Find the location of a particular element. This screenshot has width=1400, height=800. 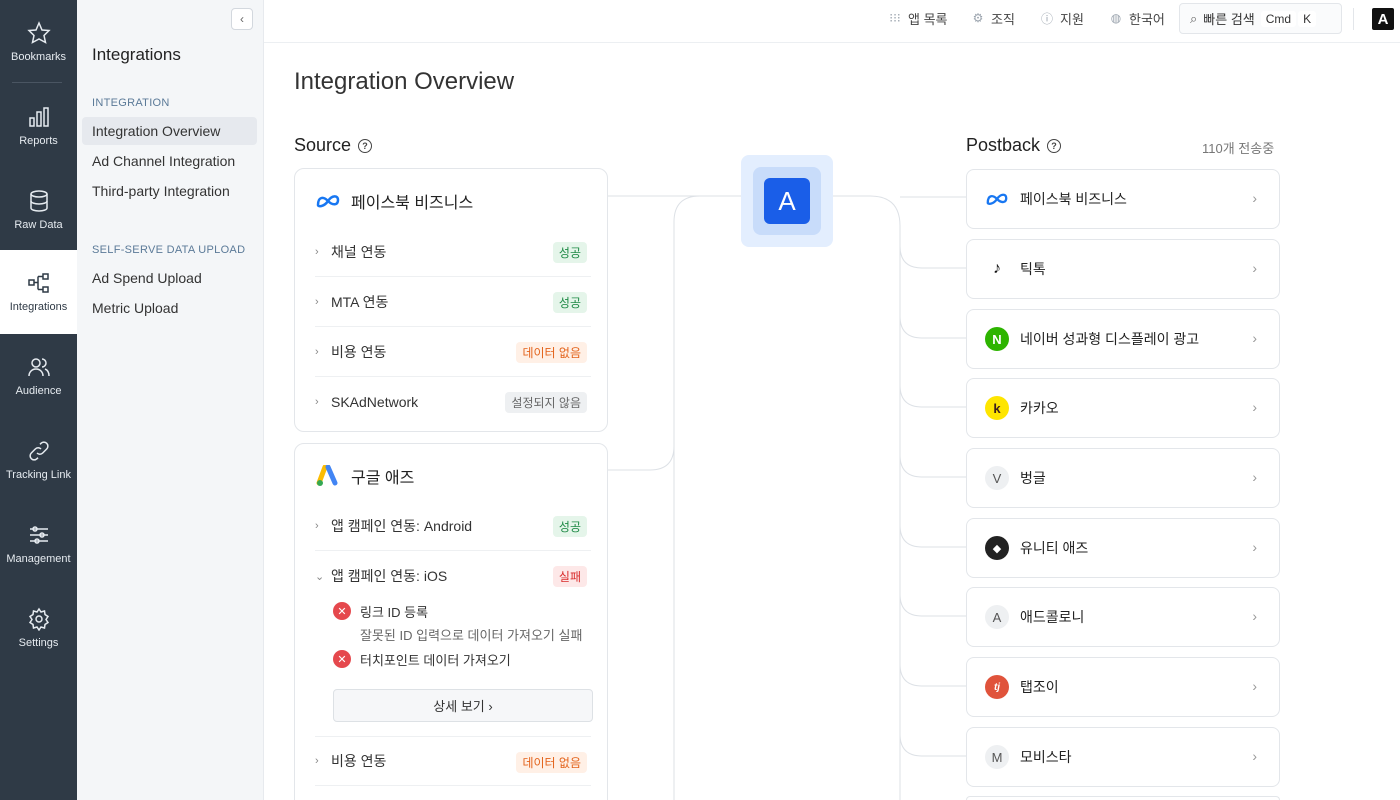

status-badge: 실패 is located at coordinates (569, 576).